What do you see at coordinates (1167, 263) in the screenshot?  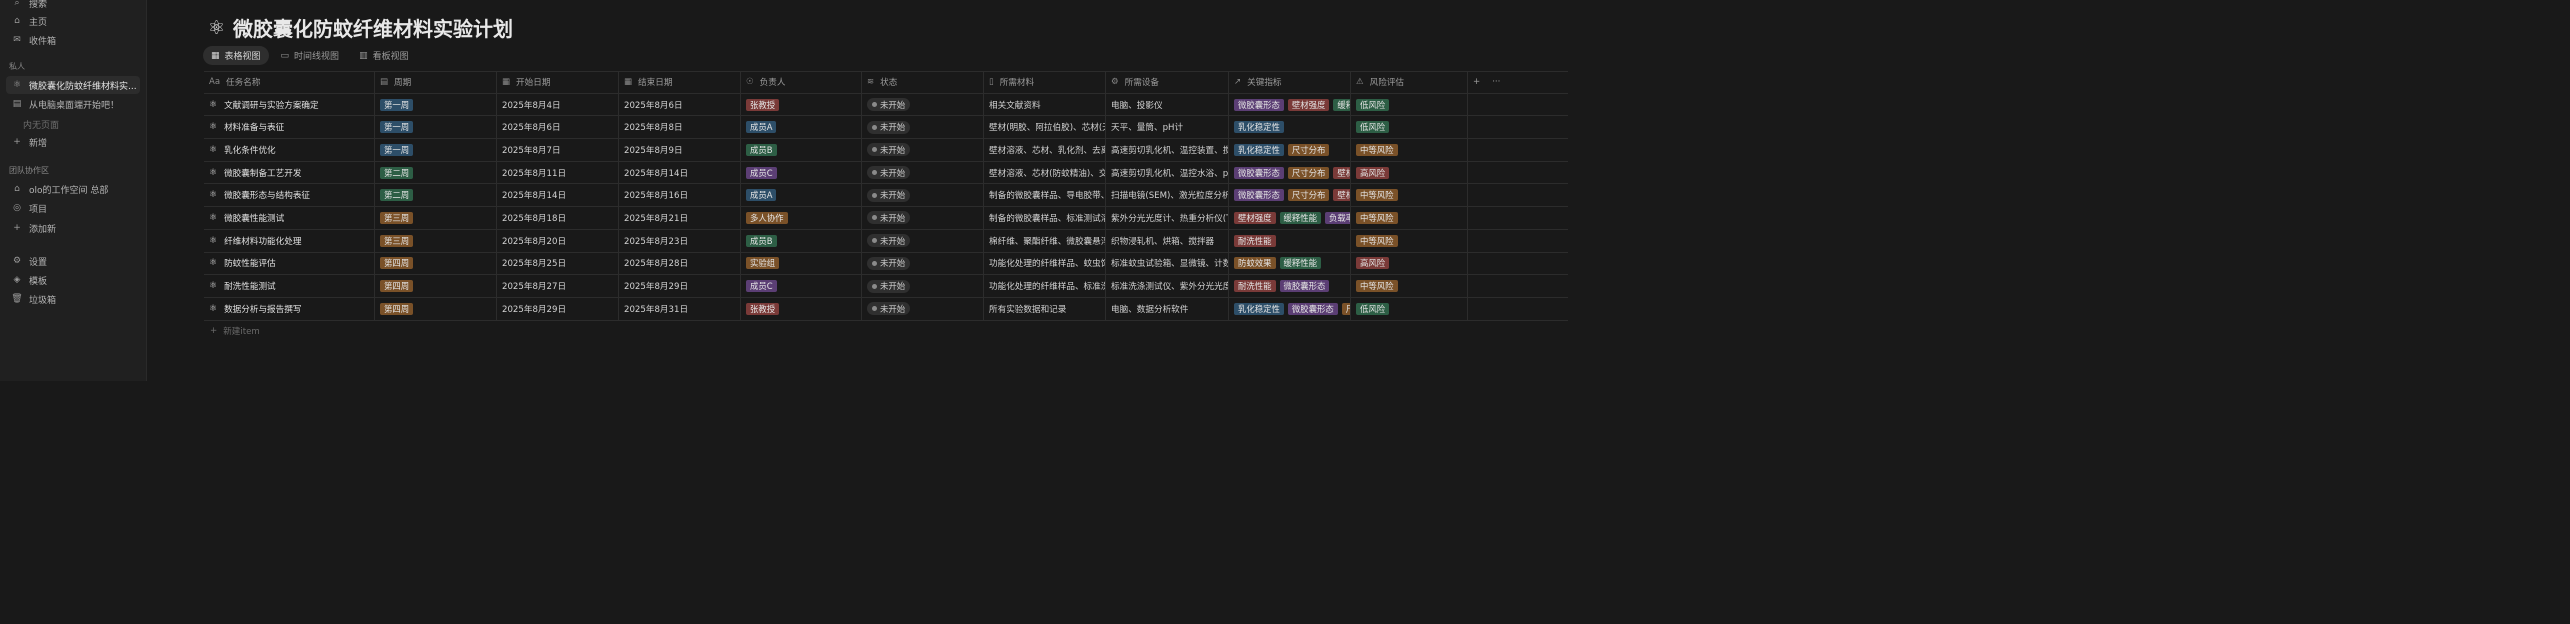 I see `equipment-cell: 标准蚊虫试验箱、显微镜、计数器` at bounding box center [1167, 263].